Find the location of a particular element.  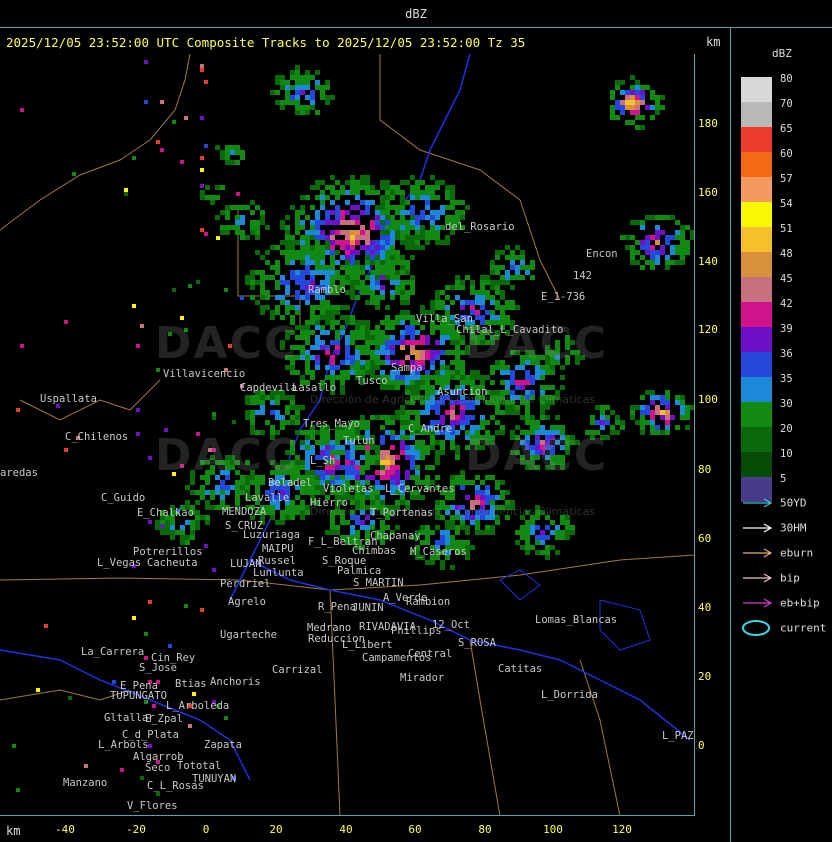

place-label: Chapanay is located at coordinates (395, 536).